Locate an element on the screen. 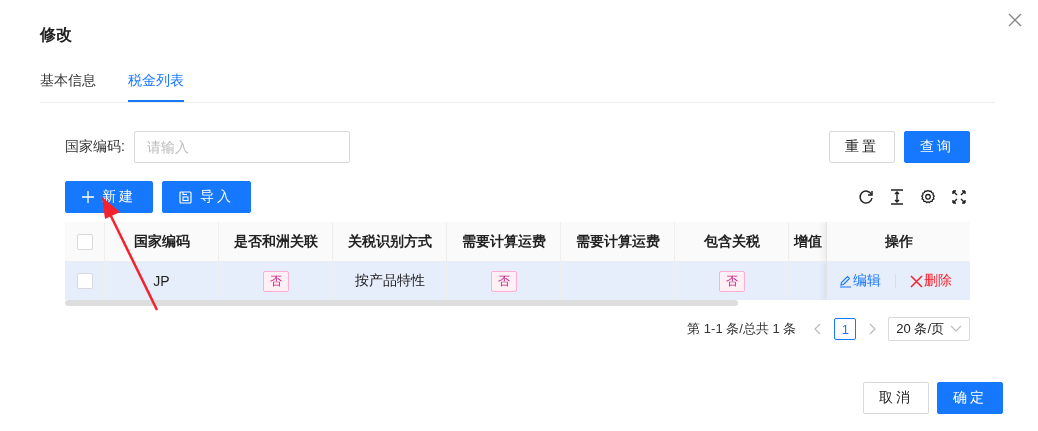  page-size-select: 20 条/页 is located at coordinates (929, 329).